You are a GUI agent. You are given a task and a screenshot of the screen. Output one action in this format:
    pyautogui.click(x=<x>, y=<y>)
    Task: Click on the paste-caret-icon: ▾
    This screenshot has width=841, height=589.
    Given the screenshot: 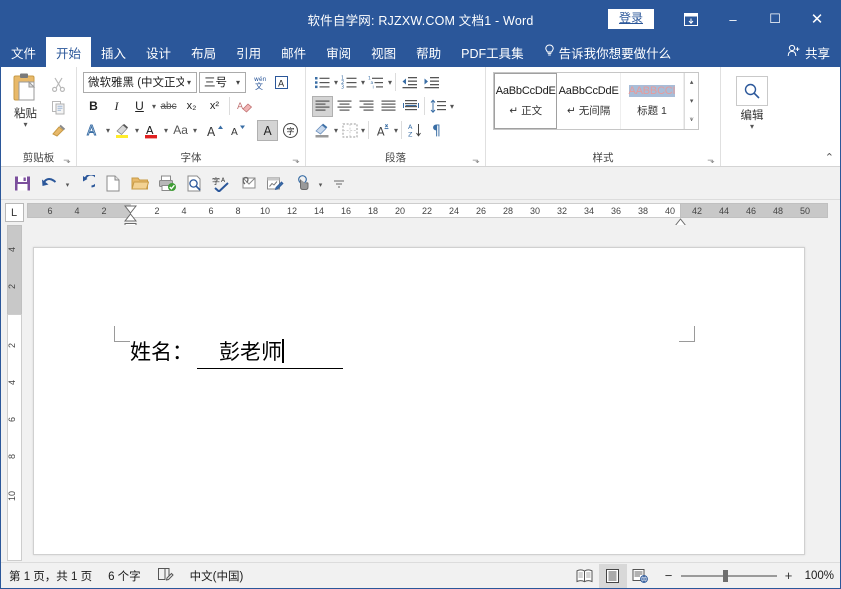 What is the action you would take?
    pyautogui.click(x=25, y=125)
    